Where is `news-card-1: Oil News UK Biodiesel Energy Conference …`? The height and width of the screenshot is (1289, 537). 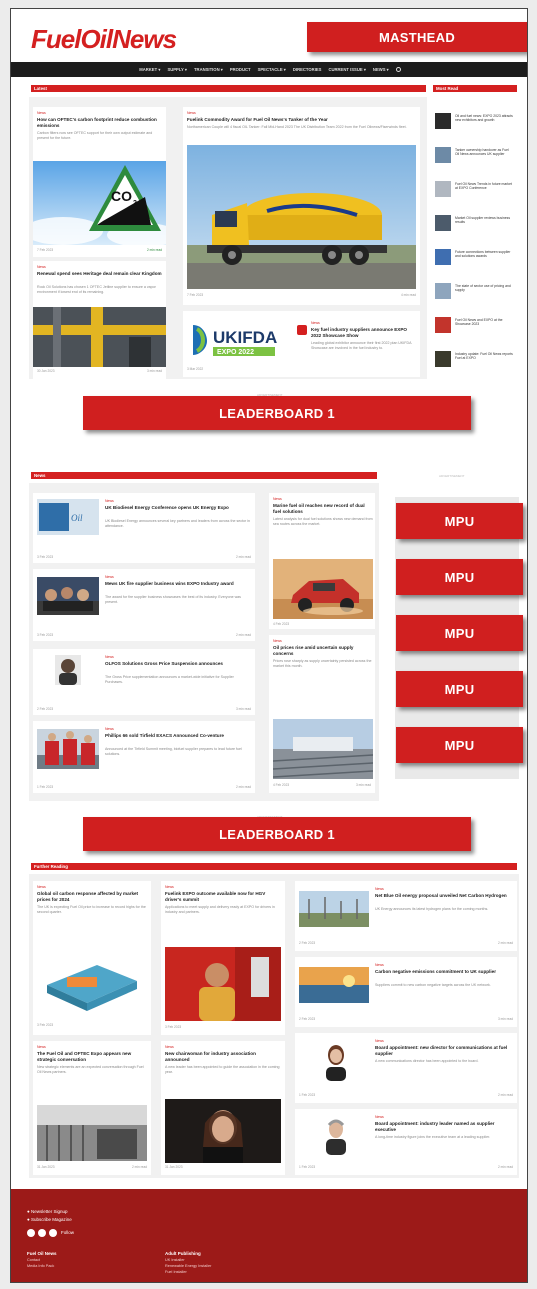
news-card-1: Oil News UK Biodiesel Energy Conference … is located at coordinates (144, 528).